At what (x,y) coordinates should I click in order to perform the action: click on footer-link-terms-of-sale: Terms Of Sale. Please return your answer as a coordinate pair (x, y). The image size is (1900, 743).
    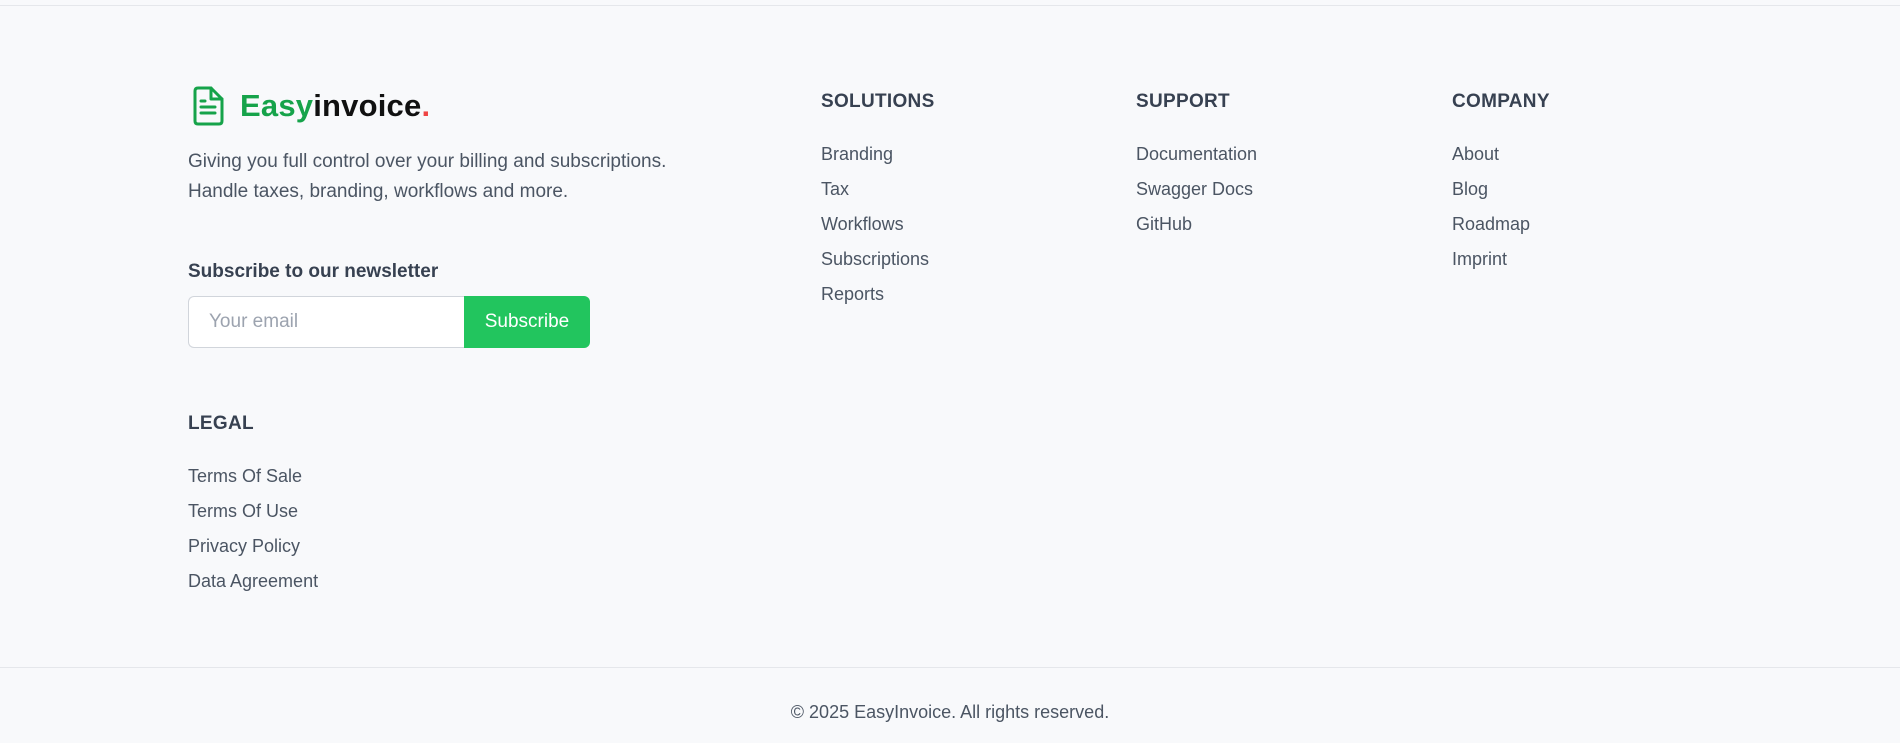
    Looking at the image, I should click on (253, 476).